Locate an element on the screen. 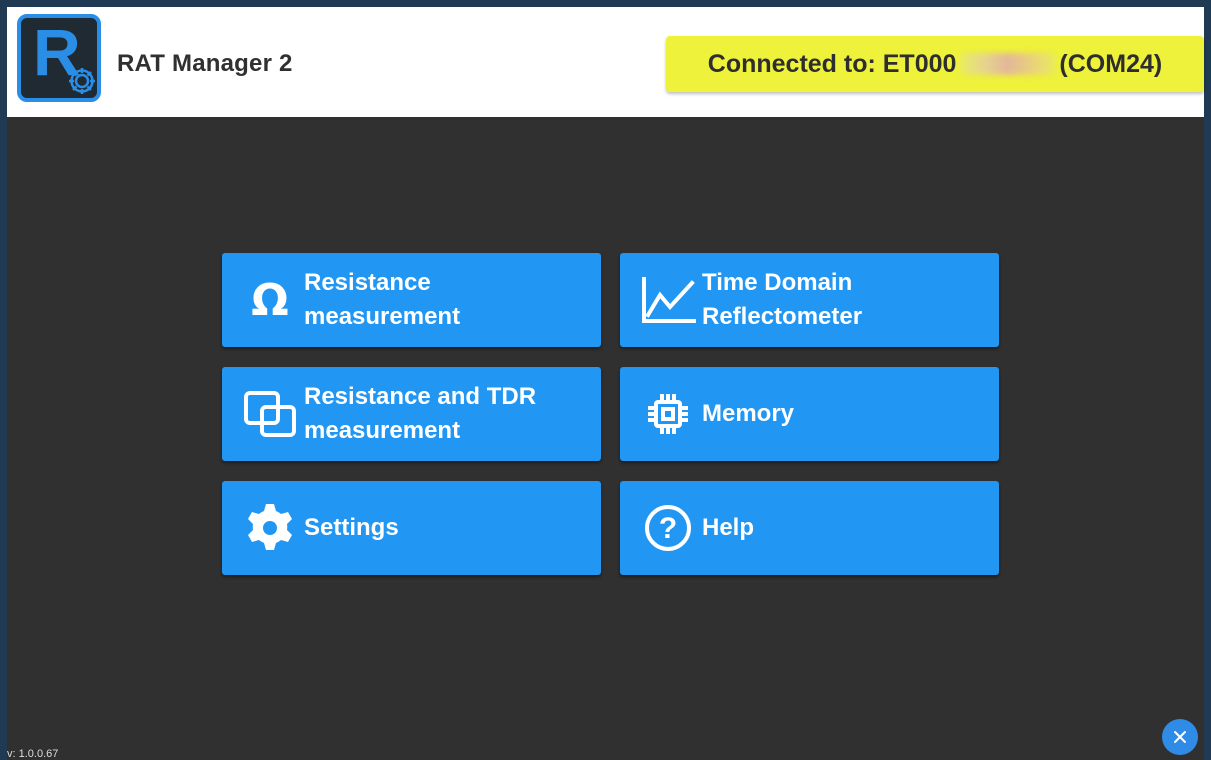 The image size is (1211, 760). version-label: v: 1.0.0.67 is located at coordinates (33, 754).